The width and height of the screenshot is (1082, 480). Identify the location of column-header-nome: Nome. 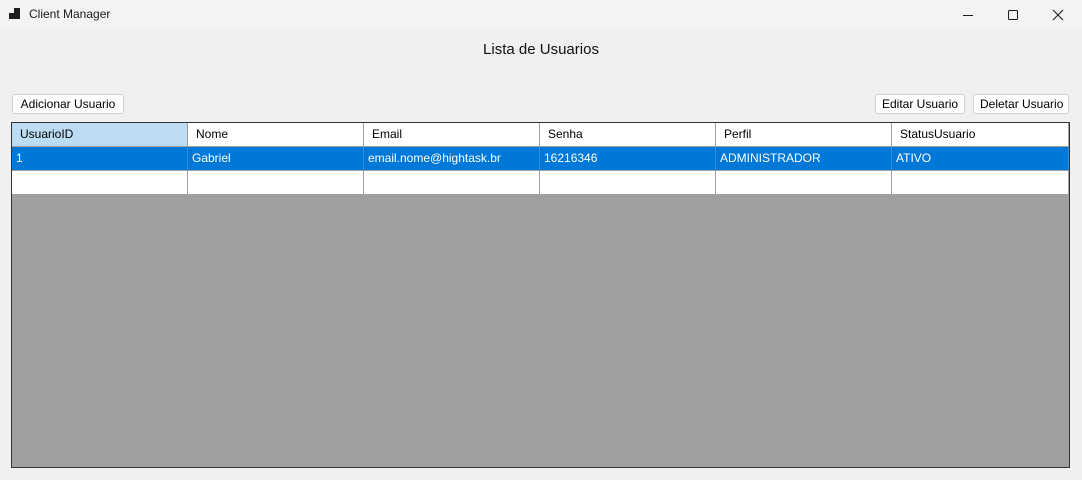
(276, 135).